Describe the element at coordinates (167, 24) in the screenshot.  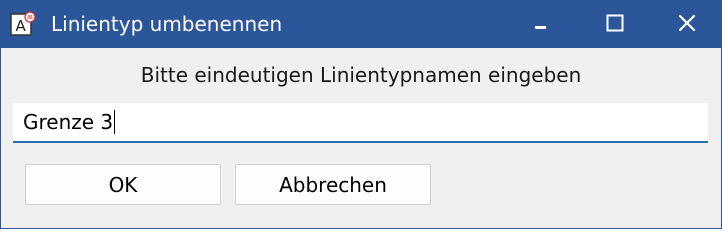
I see `window-title: Linientyp umbenennen` at that location.